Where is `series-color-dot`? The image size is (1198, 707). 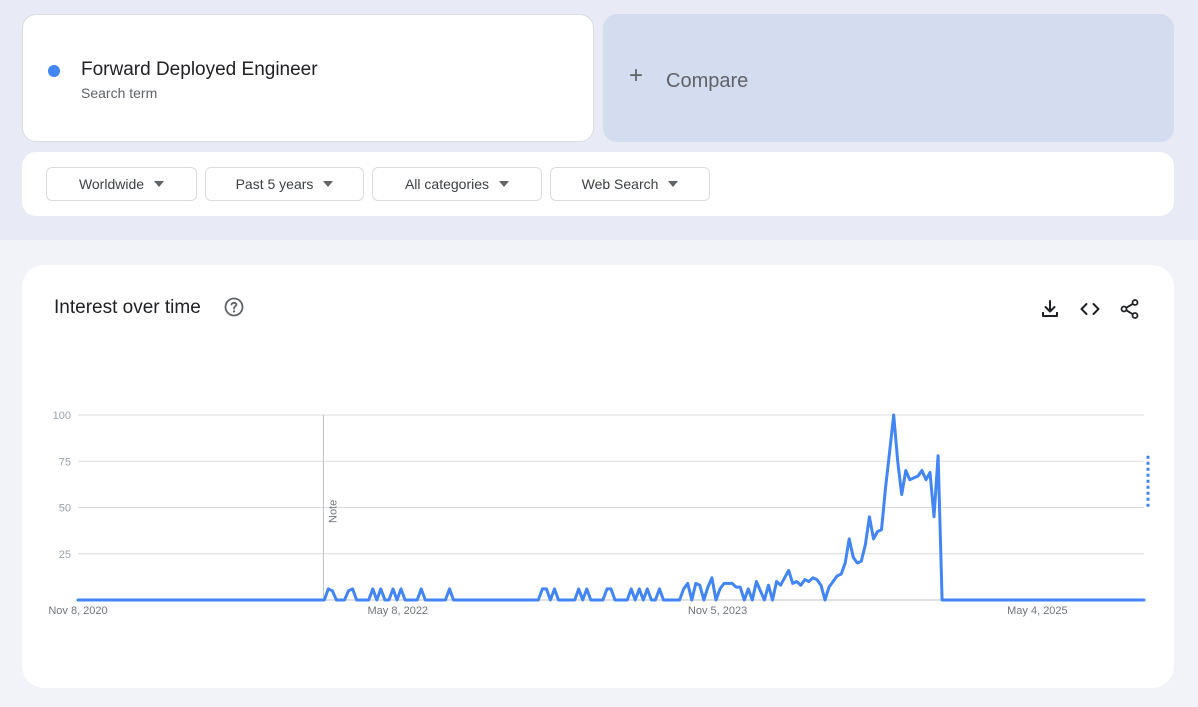
series-color-dot is located at coordinates (54, 71).